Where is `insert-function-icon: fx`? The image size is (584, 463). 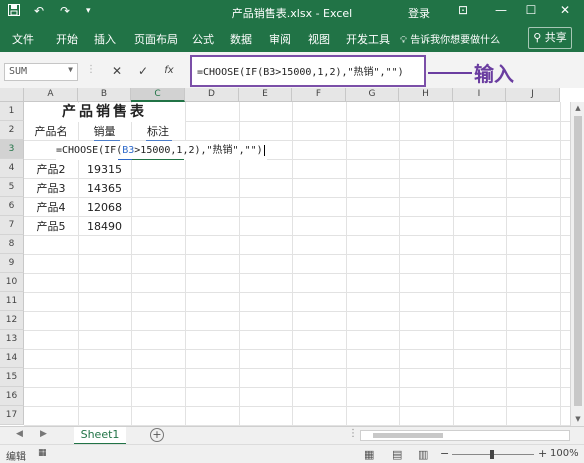 insert-function-icon: fx is located at coordinates (169, 70).